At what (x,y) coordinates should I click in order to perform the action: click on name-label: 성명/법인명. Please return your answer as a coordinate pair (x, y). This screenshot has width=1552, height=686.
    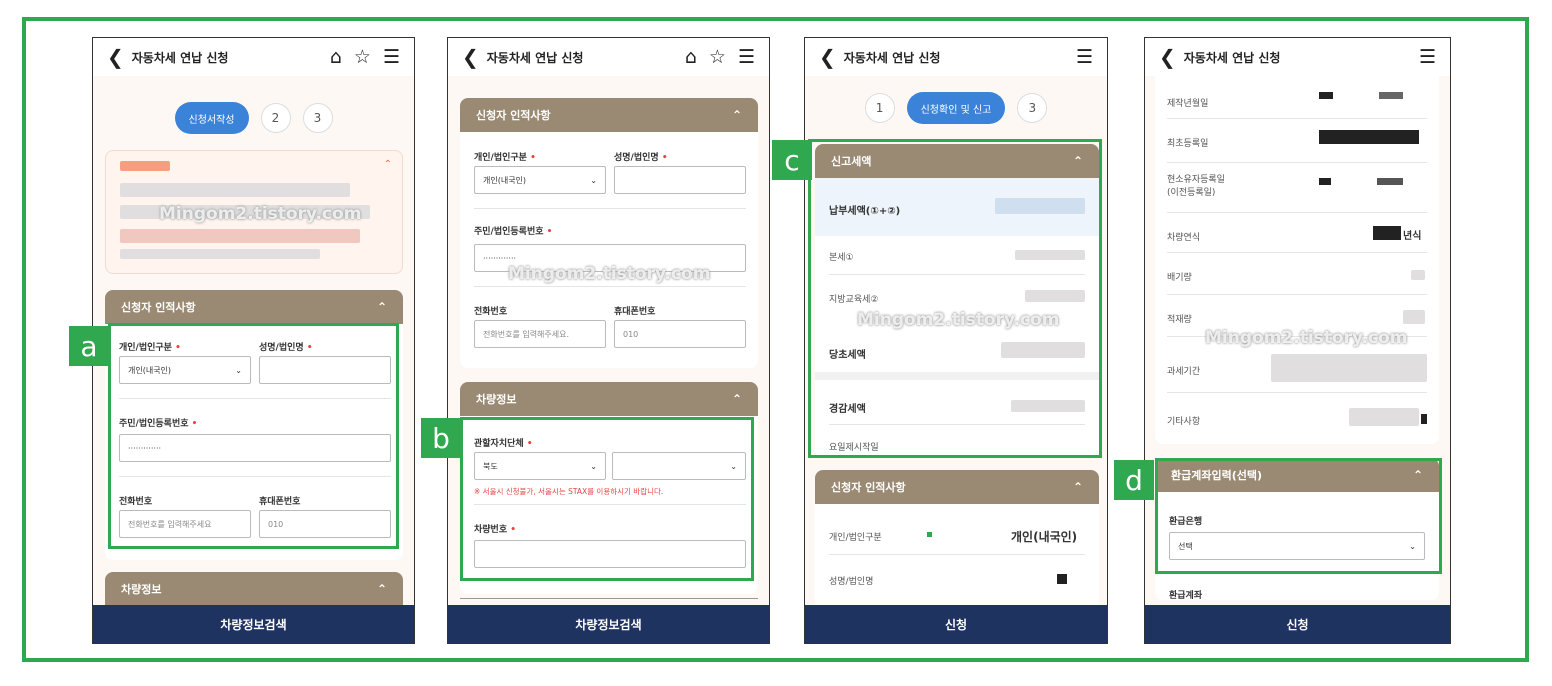
    Looking at the image, I should click on (851, 582).